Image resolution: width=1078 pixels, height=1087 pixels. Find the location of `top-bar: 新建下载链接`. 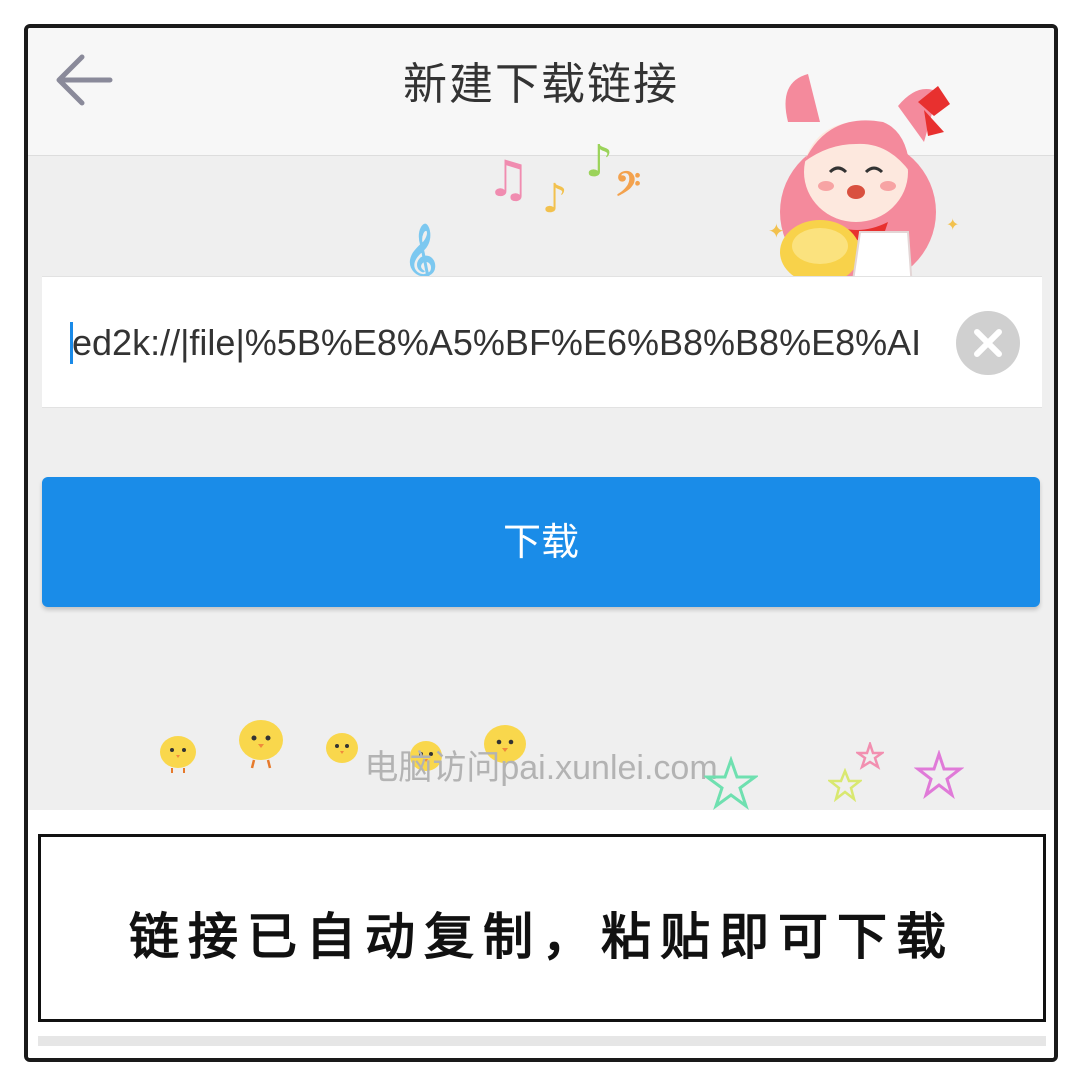

top-bar: 新建下载链接 is located at coordinates (541, 92).